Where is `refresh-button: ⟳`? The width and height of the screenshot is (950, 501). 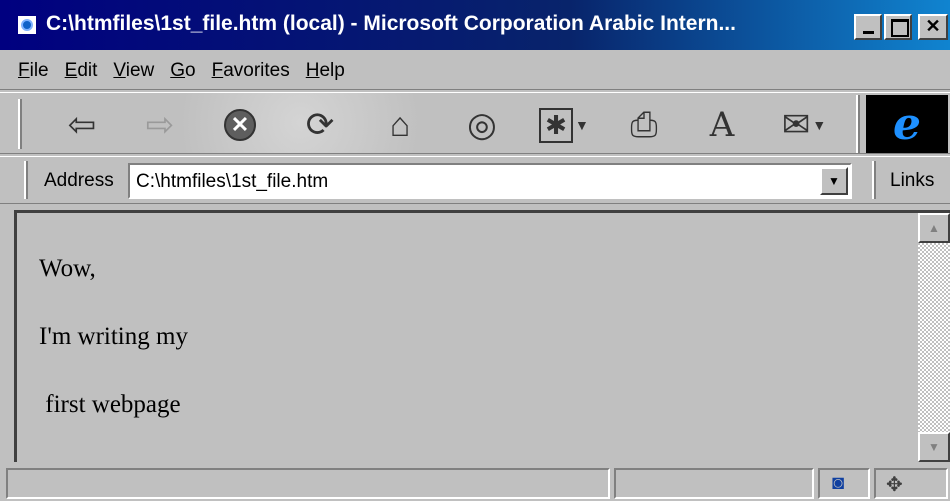 refresh-button: ⟳ is located at coordinates (320, 125).